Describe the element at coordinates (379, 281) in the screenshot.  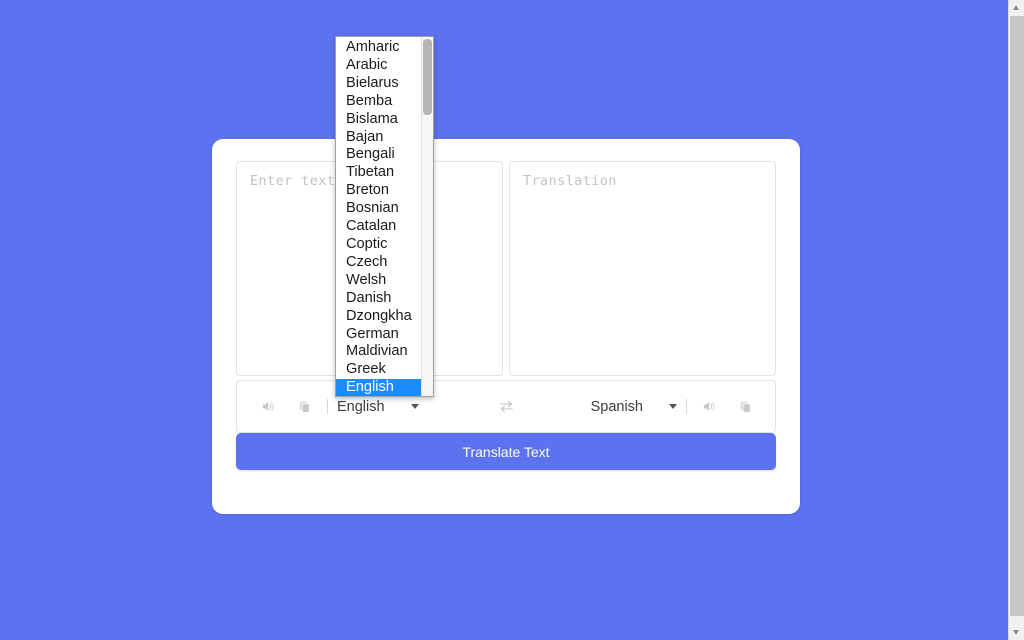
I see `language-option: Welsh` at that location.